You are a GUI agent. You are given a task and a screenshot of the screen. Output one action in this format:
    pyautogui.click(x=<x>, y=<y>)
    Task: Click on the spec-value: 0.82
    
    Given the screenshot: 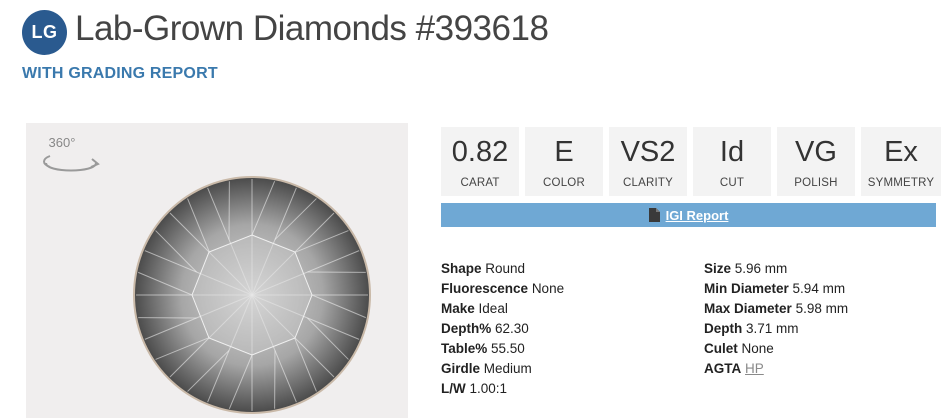 What is the action you would take?
    pyautogui.click(x=480, y=152)
    